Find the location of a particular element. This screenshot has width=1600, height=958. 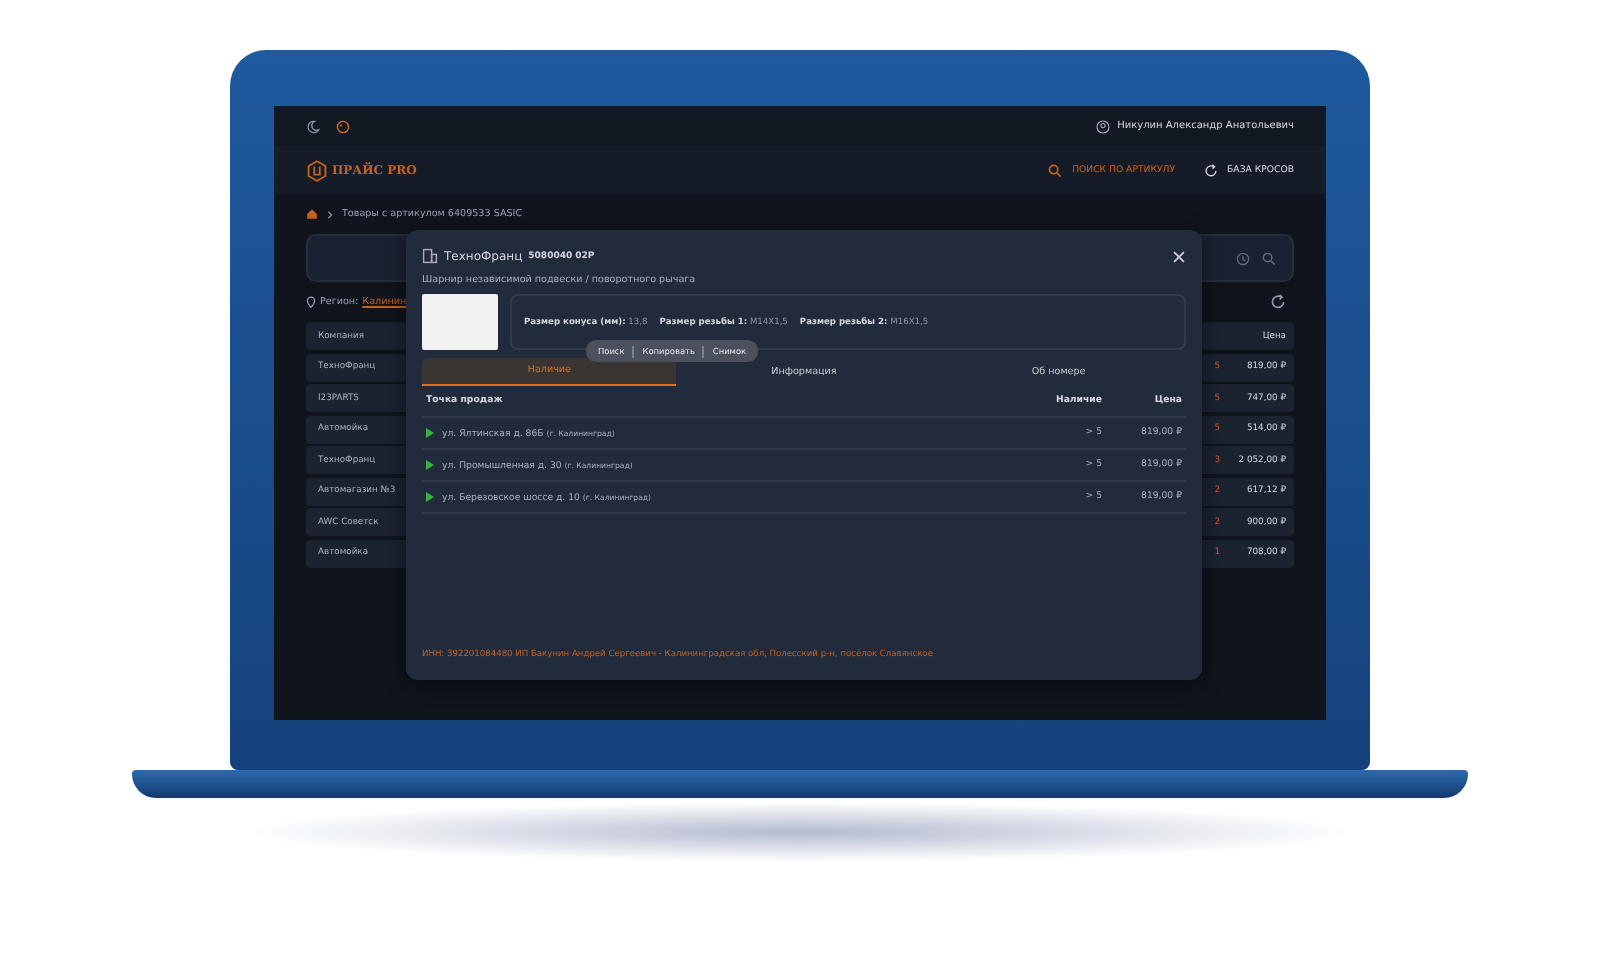

building-icon is located at coordinates (430, 256).